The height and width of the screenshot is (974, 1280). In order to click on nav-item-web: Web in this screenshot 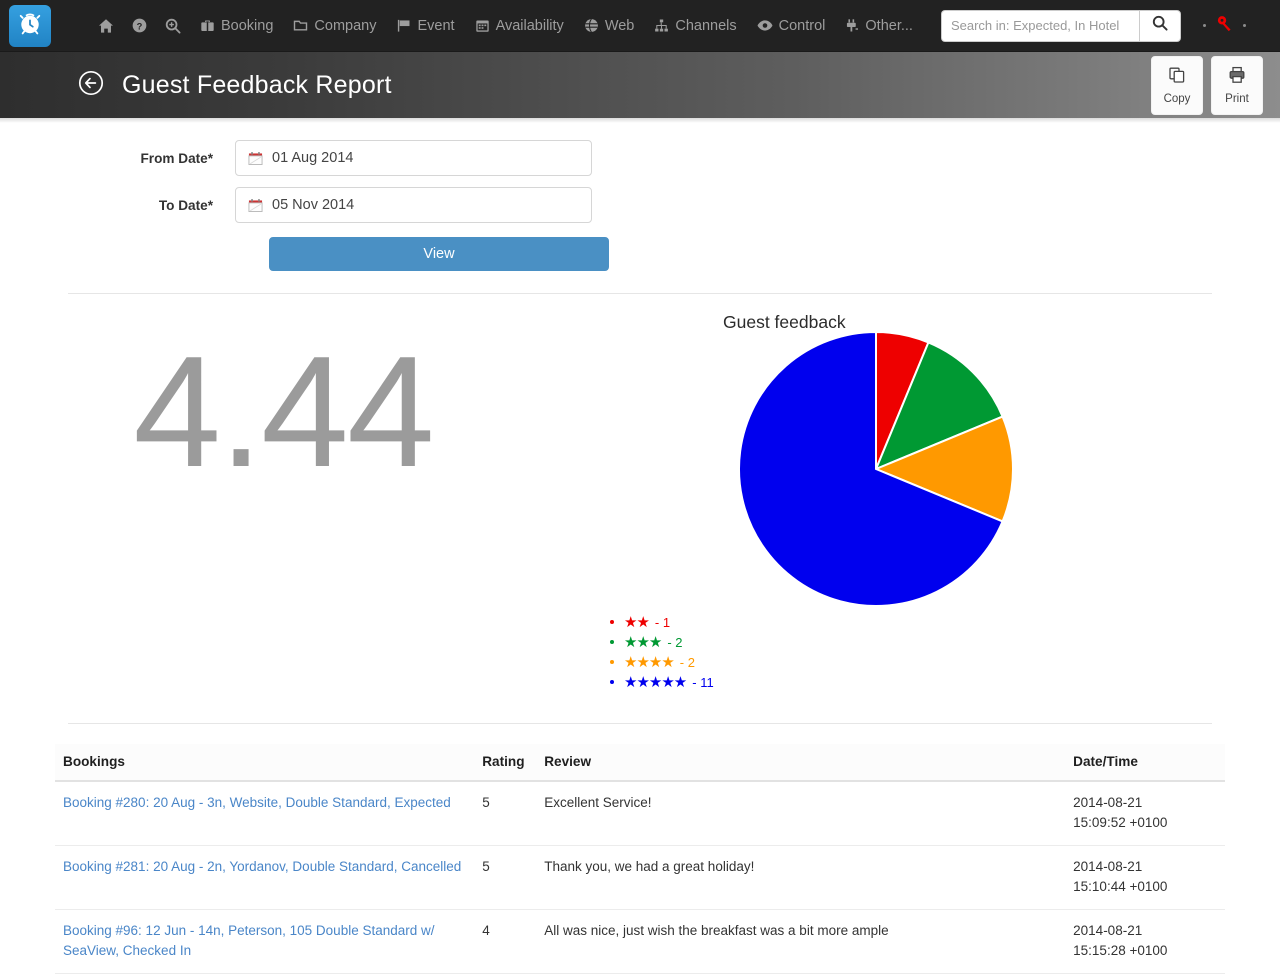, I will do `click(609, 26)`.